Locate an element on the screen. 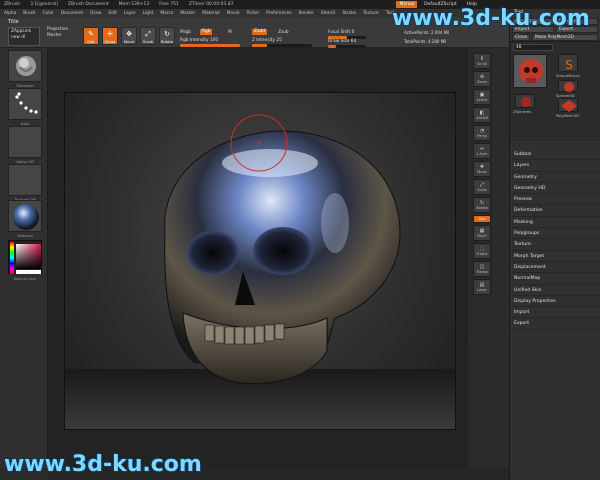 The width and height of the screenshot is (600, 480). menu-texture: Texture is located at coordinates (371, 13).